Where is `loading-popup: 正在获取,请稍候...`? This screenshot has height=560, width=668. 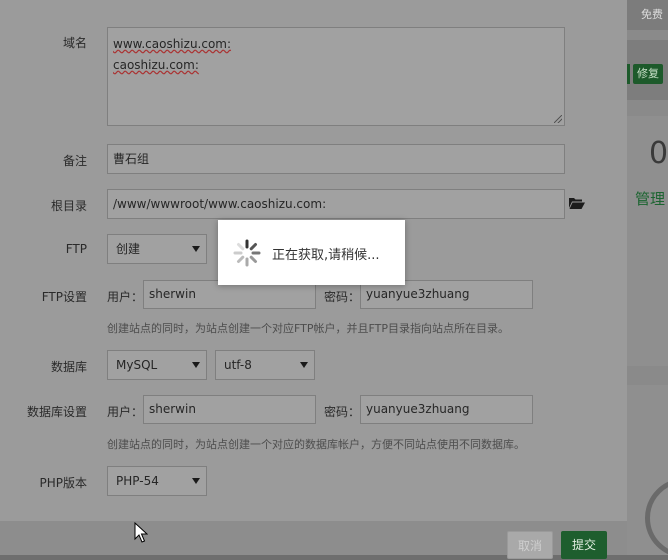
loading-popup: 正在获取,请稍候... is located at coordinates (311, 252).